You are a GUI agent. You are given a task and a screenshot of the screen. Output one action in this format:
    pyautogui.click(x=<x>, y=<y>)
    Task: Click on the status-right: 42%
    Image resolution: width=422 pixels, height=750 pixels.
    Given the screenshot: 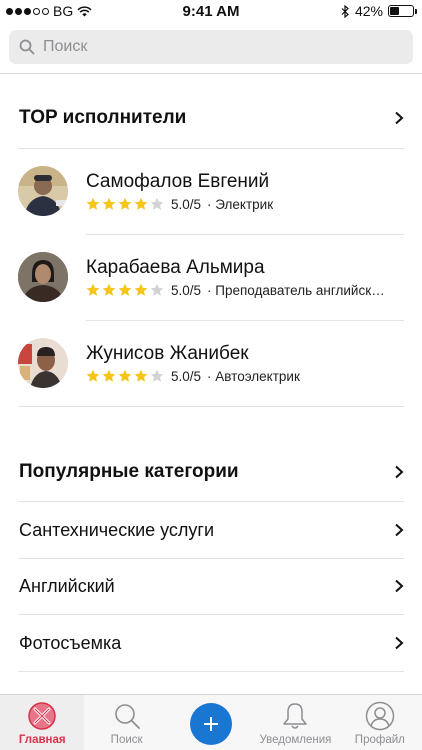 What is the action you would take?
    pyautogui.click(x=379, y=11)
    